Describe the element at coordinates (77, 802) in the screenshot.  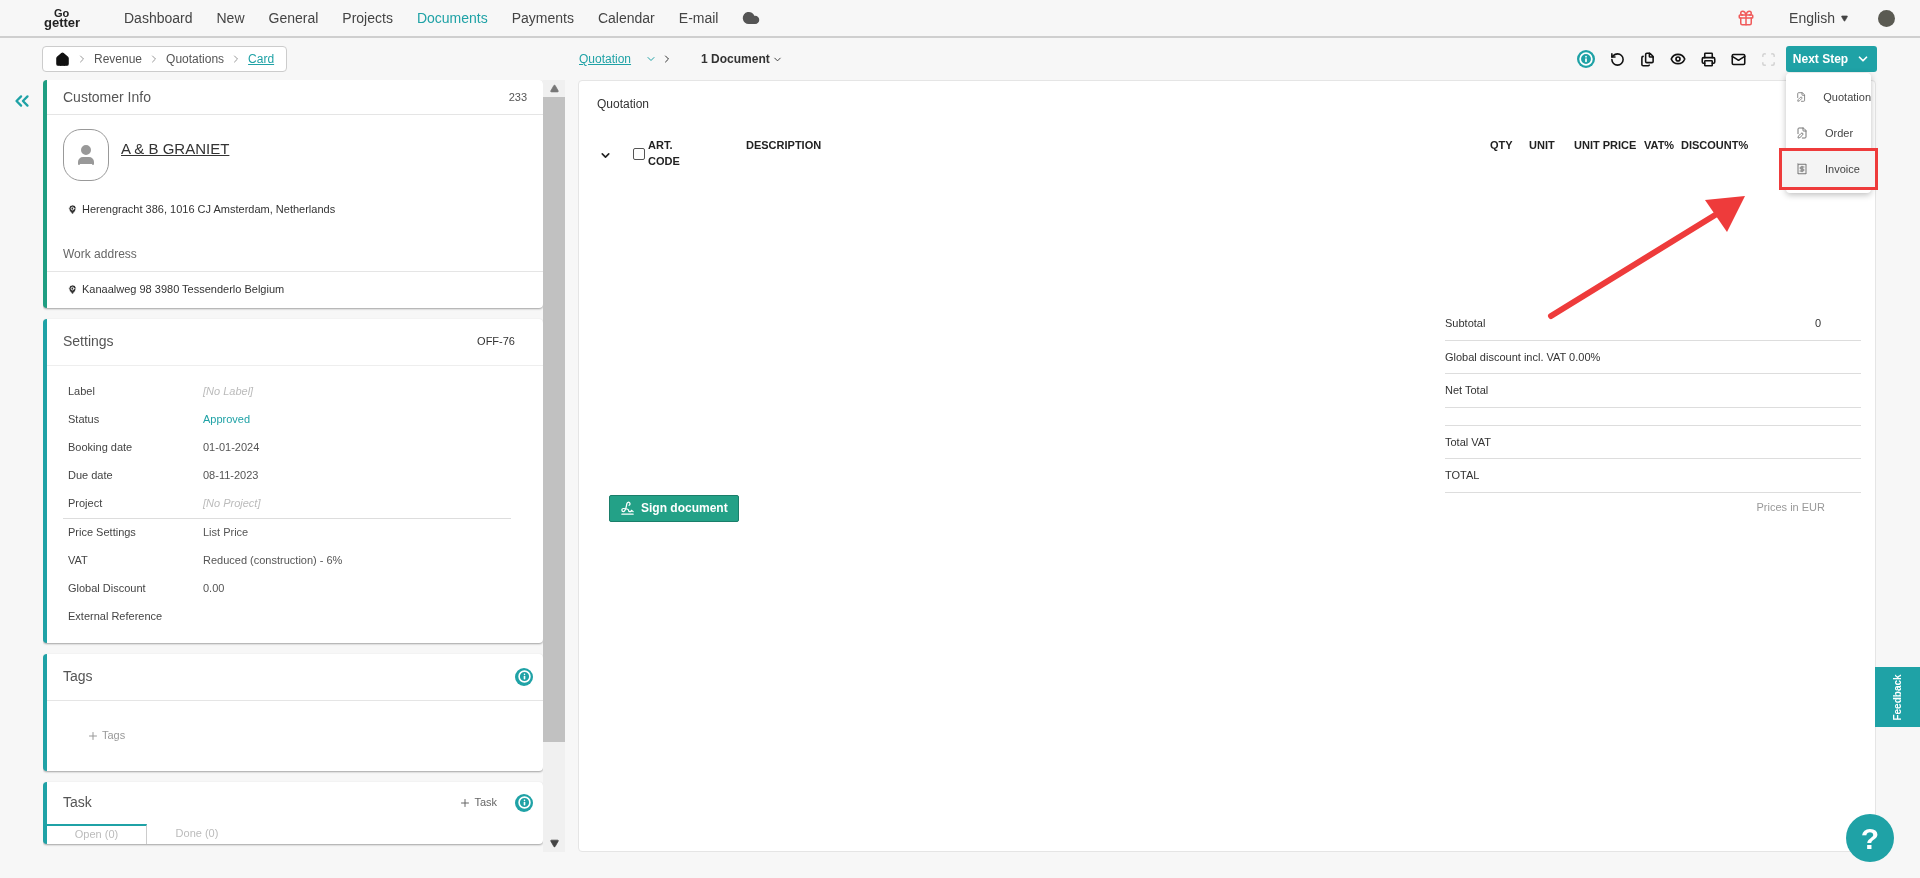
I see `card-title: Task` at that location.